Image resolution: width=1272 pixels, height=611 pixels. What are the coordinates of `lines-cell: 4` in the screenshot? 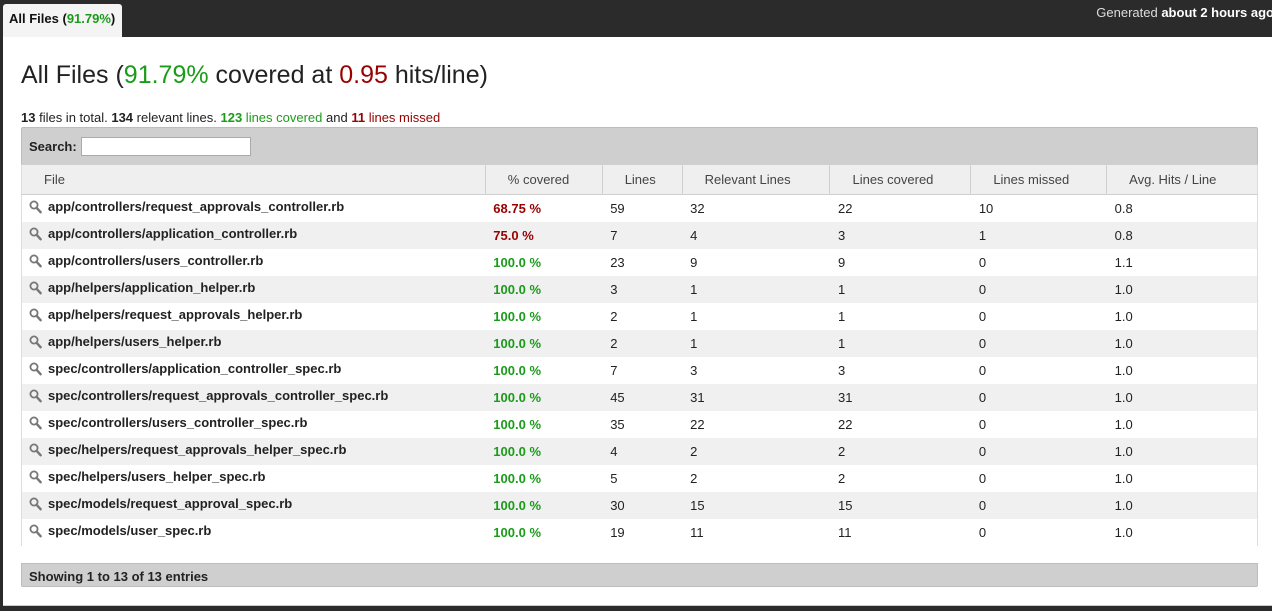 It's located at (642, 451).